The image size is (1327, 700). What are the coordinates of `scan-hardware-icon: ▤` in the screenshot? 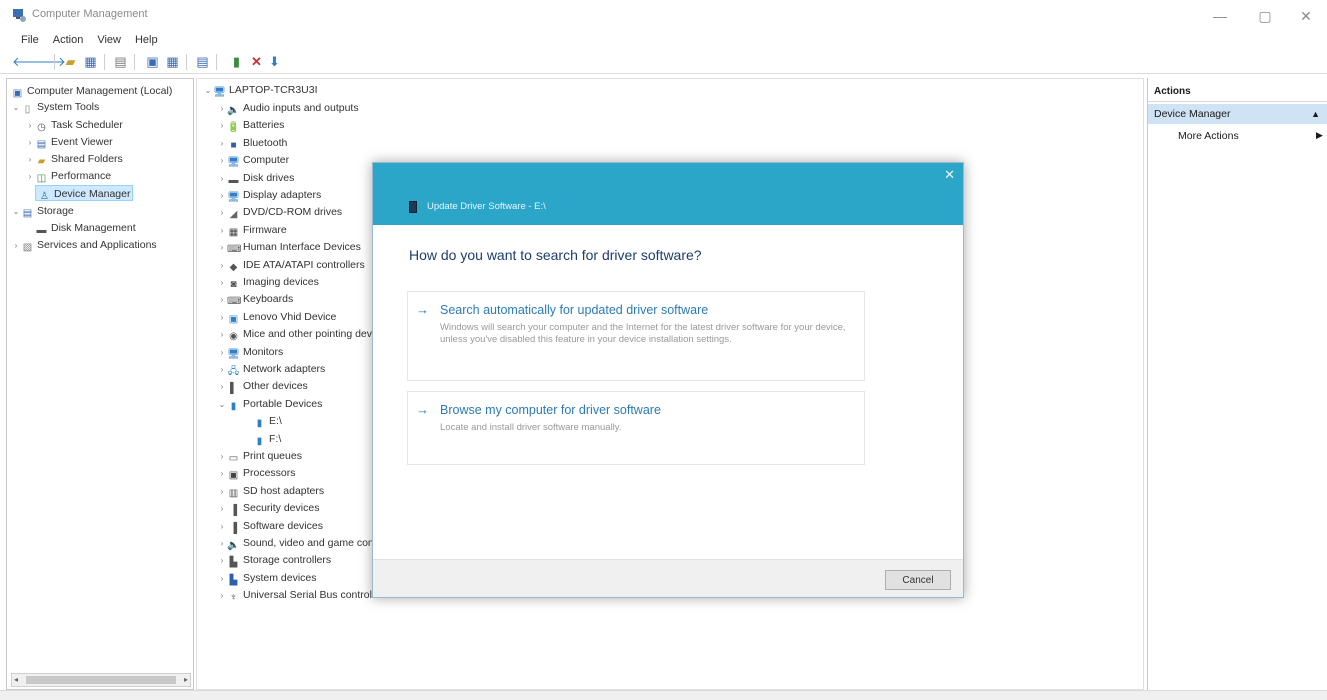 It's located at (202, 61).